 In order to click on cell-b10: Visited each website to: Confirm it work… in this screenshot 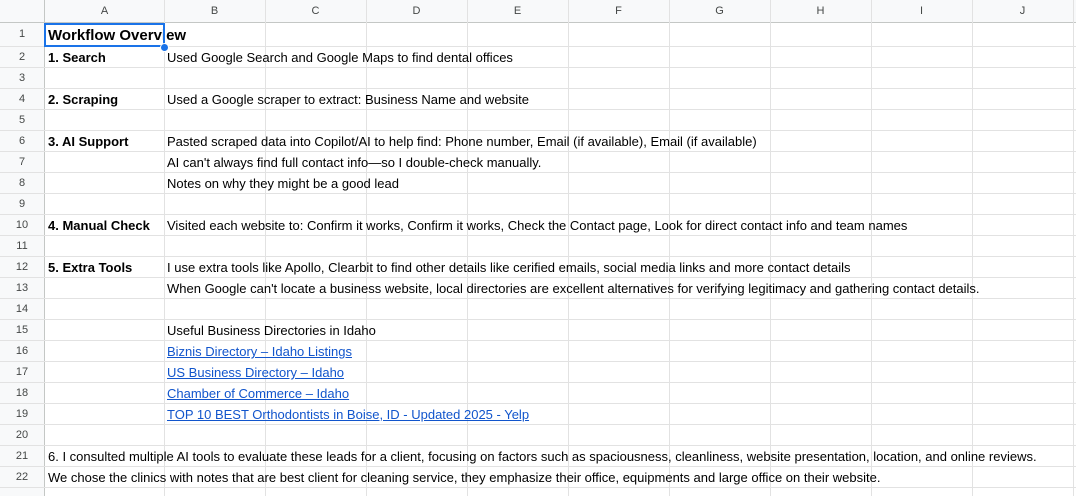, I will do `click(537, 225)`.